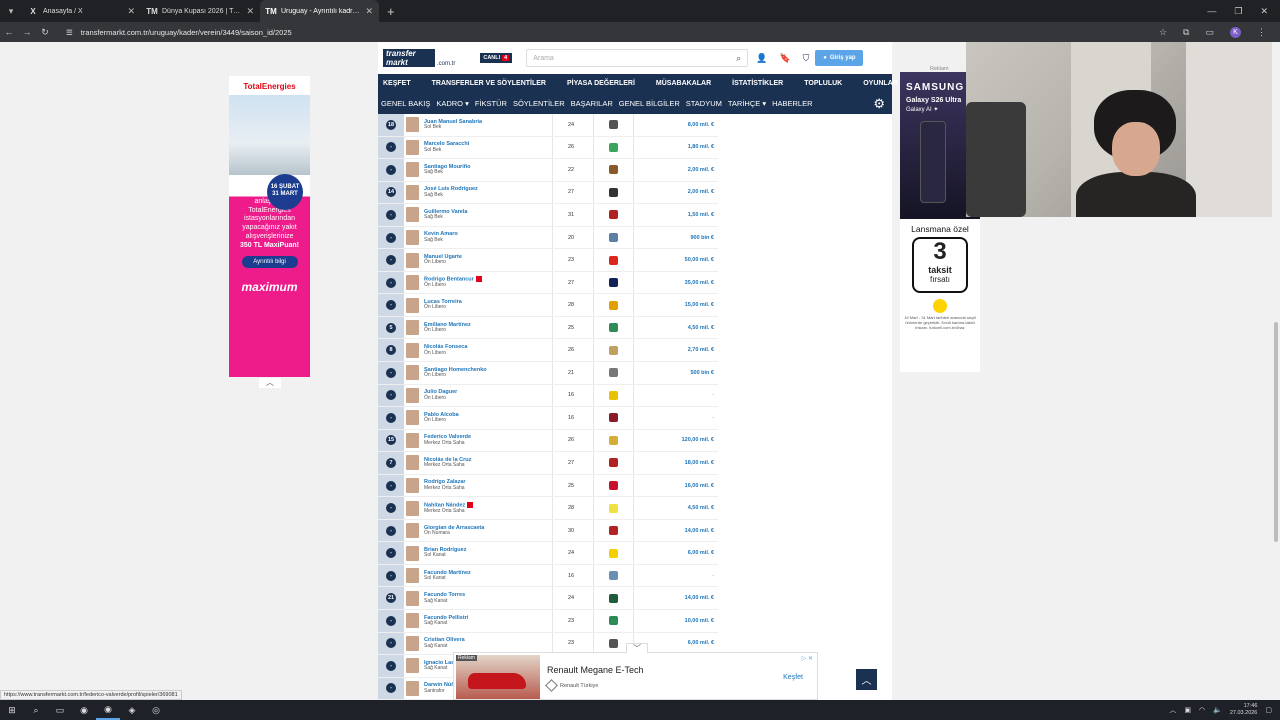 This screenshot has width=1280, height=720. I want to click on market-value: 900 bin €, so click(702, 238).